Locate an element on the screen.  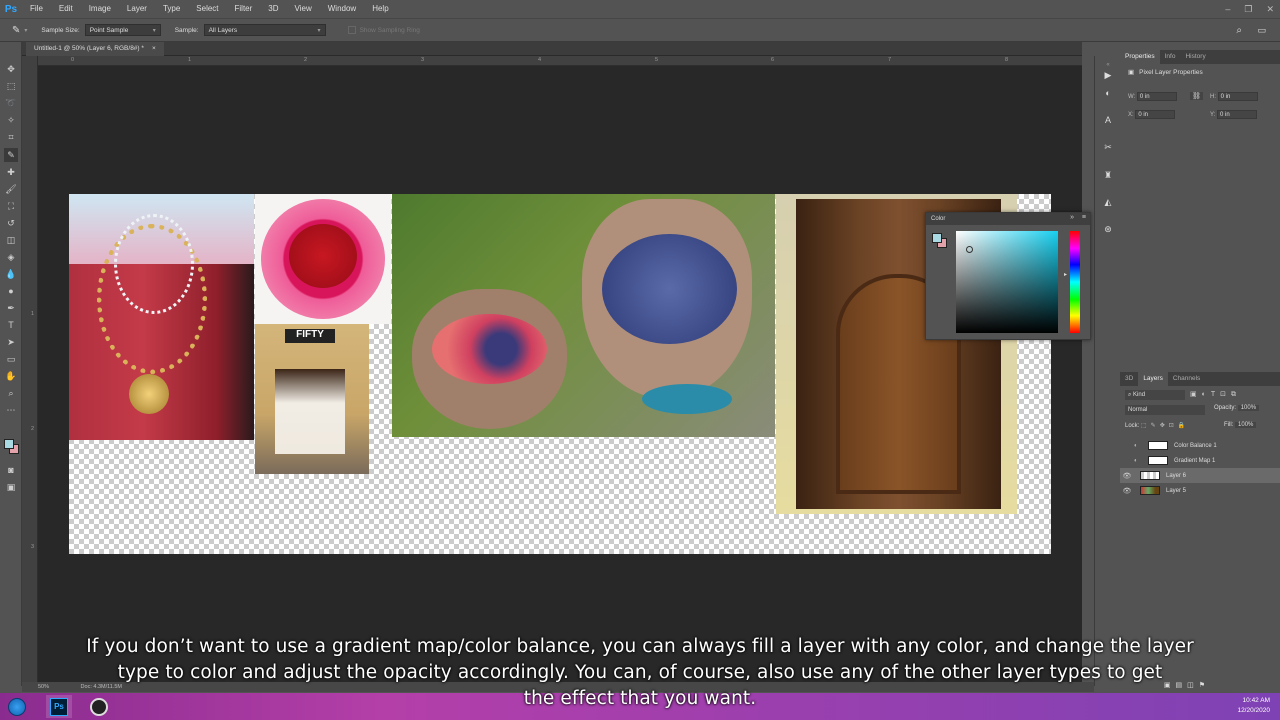
layer-row: 👁 Layer 6 is located at coordinates (1200, 475).